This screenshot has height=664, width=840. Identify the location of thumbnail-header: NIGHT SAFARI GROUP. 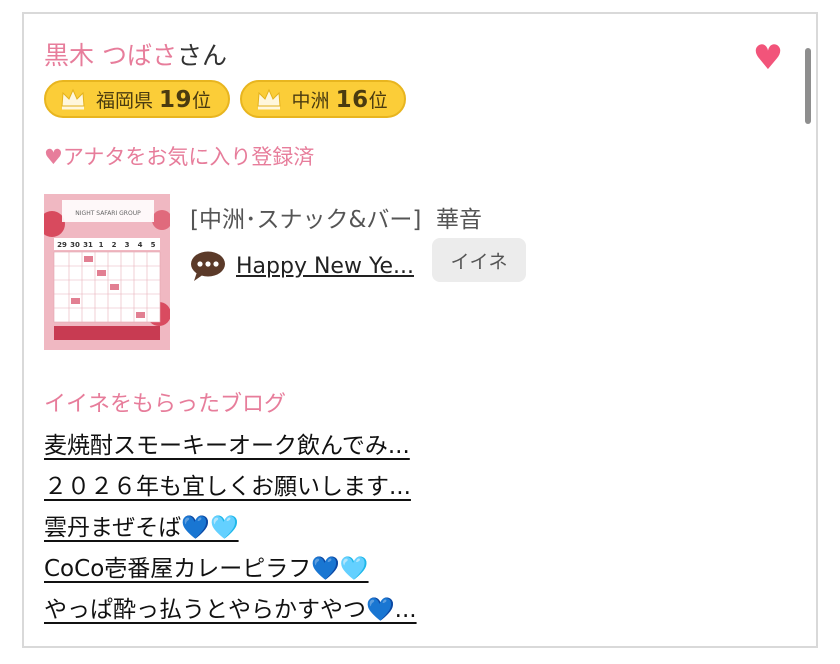
(108, 213).